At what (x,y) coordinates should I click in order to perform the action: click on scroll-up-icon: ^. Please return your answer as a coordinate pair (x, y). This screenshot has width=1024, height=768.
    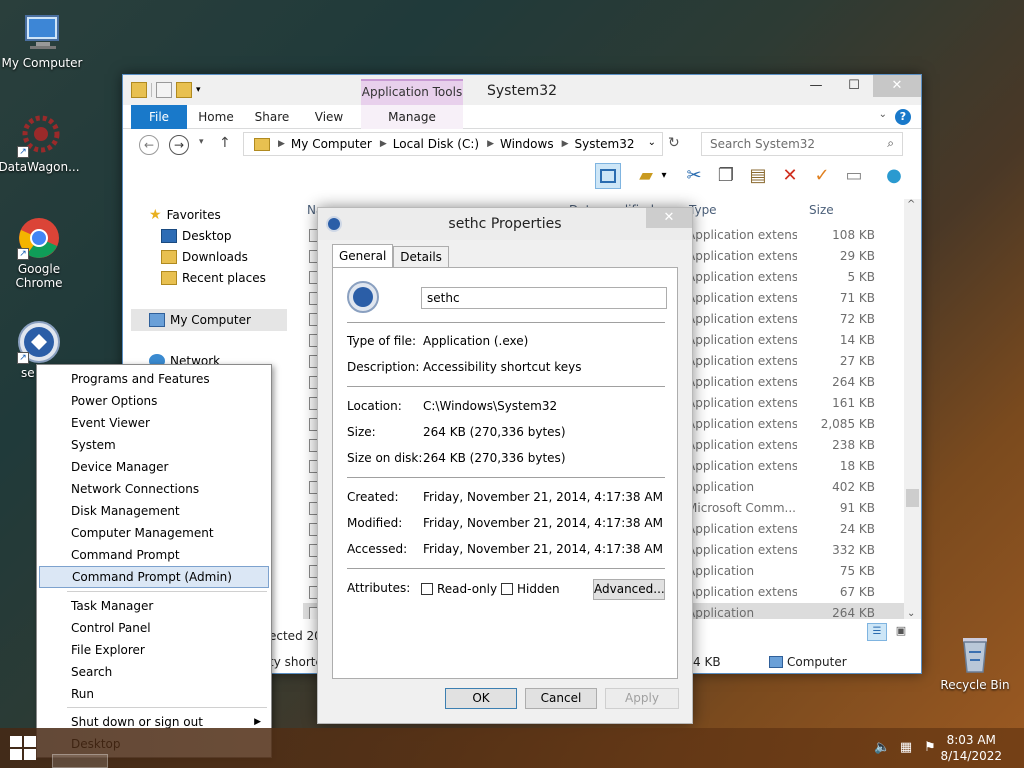
    Looking at the image, I should click on (911, 204).